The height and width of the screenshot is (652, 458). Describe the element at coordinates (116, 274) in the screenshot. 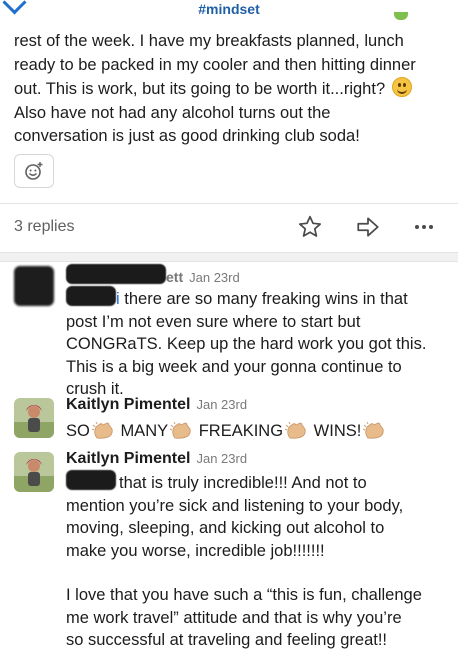

I see `redacted-name` at that location.